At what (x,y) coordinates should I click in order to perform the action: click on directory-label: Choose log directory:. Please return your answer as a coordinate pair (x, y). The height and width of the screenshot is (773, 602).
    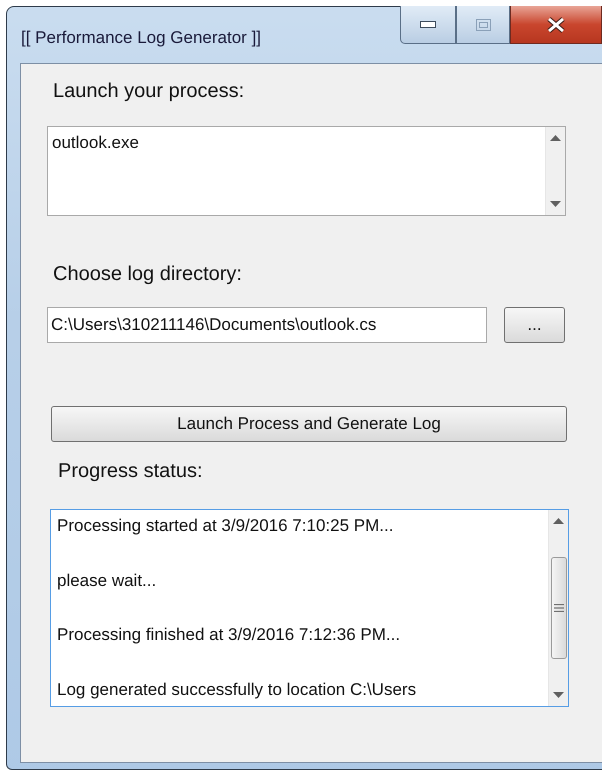
    Looking at the image, I should click on (148, 274).